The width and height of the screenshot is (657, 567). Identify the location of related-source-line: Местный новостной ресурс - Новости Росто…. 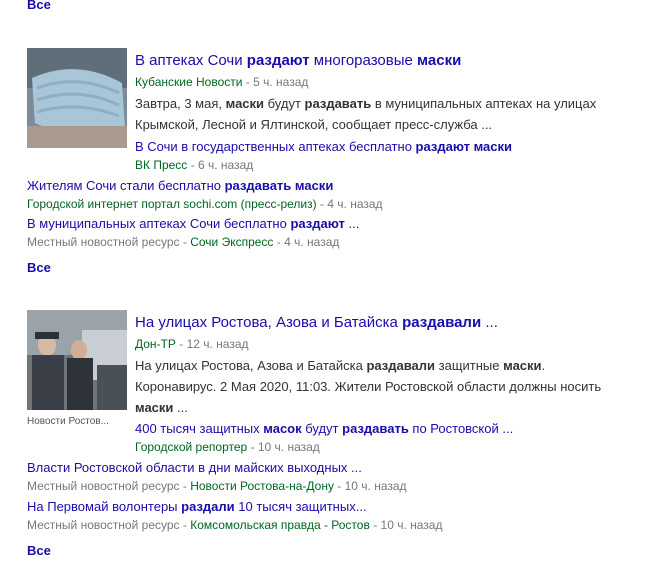
(217, 486).